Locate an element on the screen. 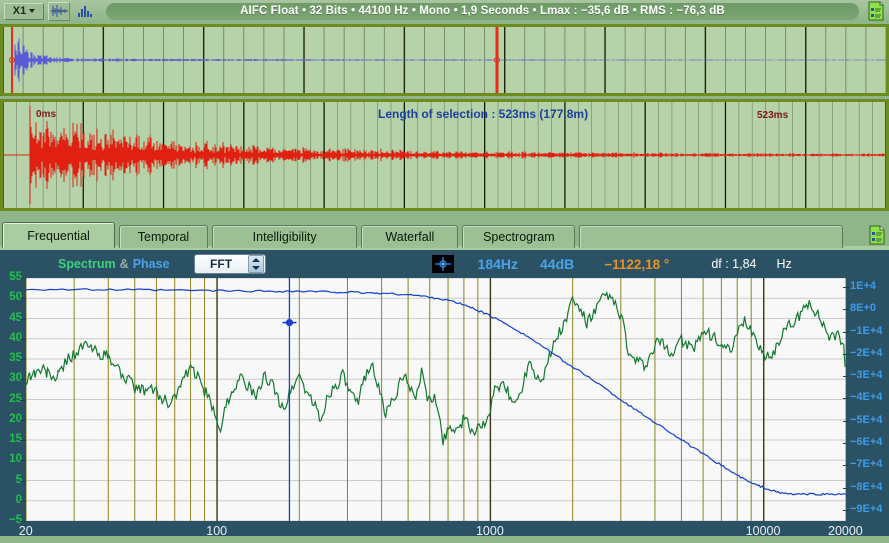 The height and width of the screenshot is (543, 889). tab-label: Intelligibility is located at coordinates (284, 237).